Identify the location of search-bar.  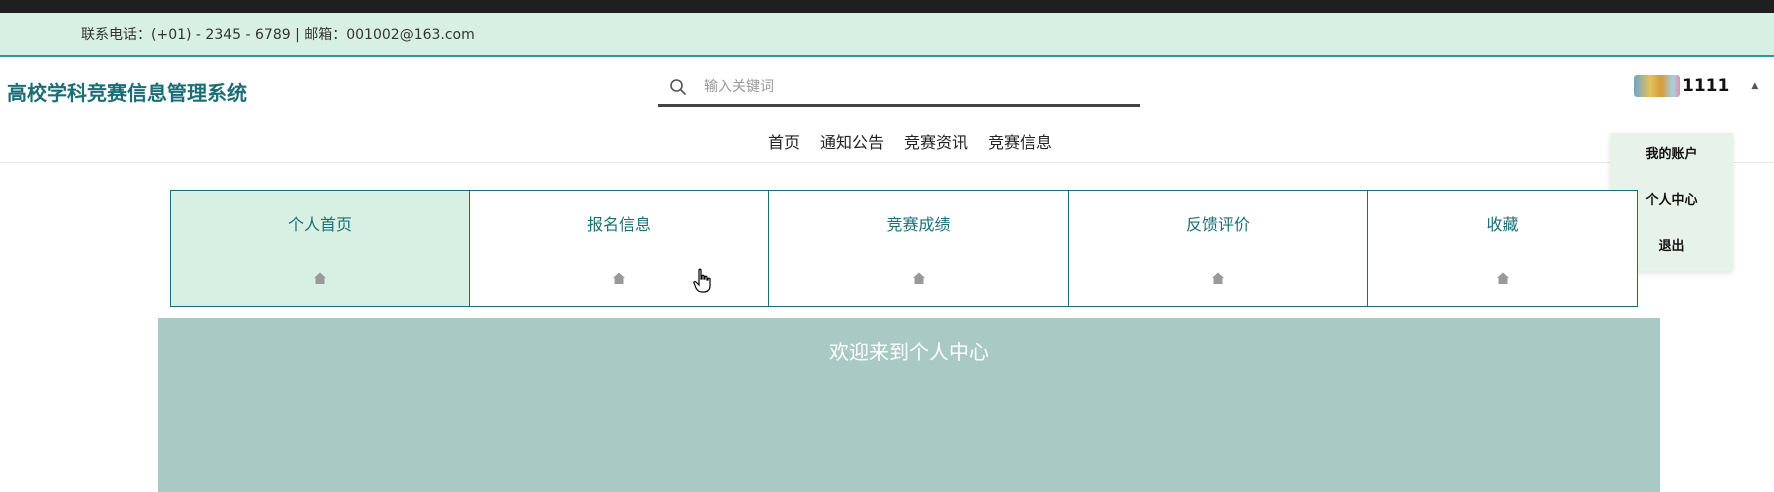
(899, 88).